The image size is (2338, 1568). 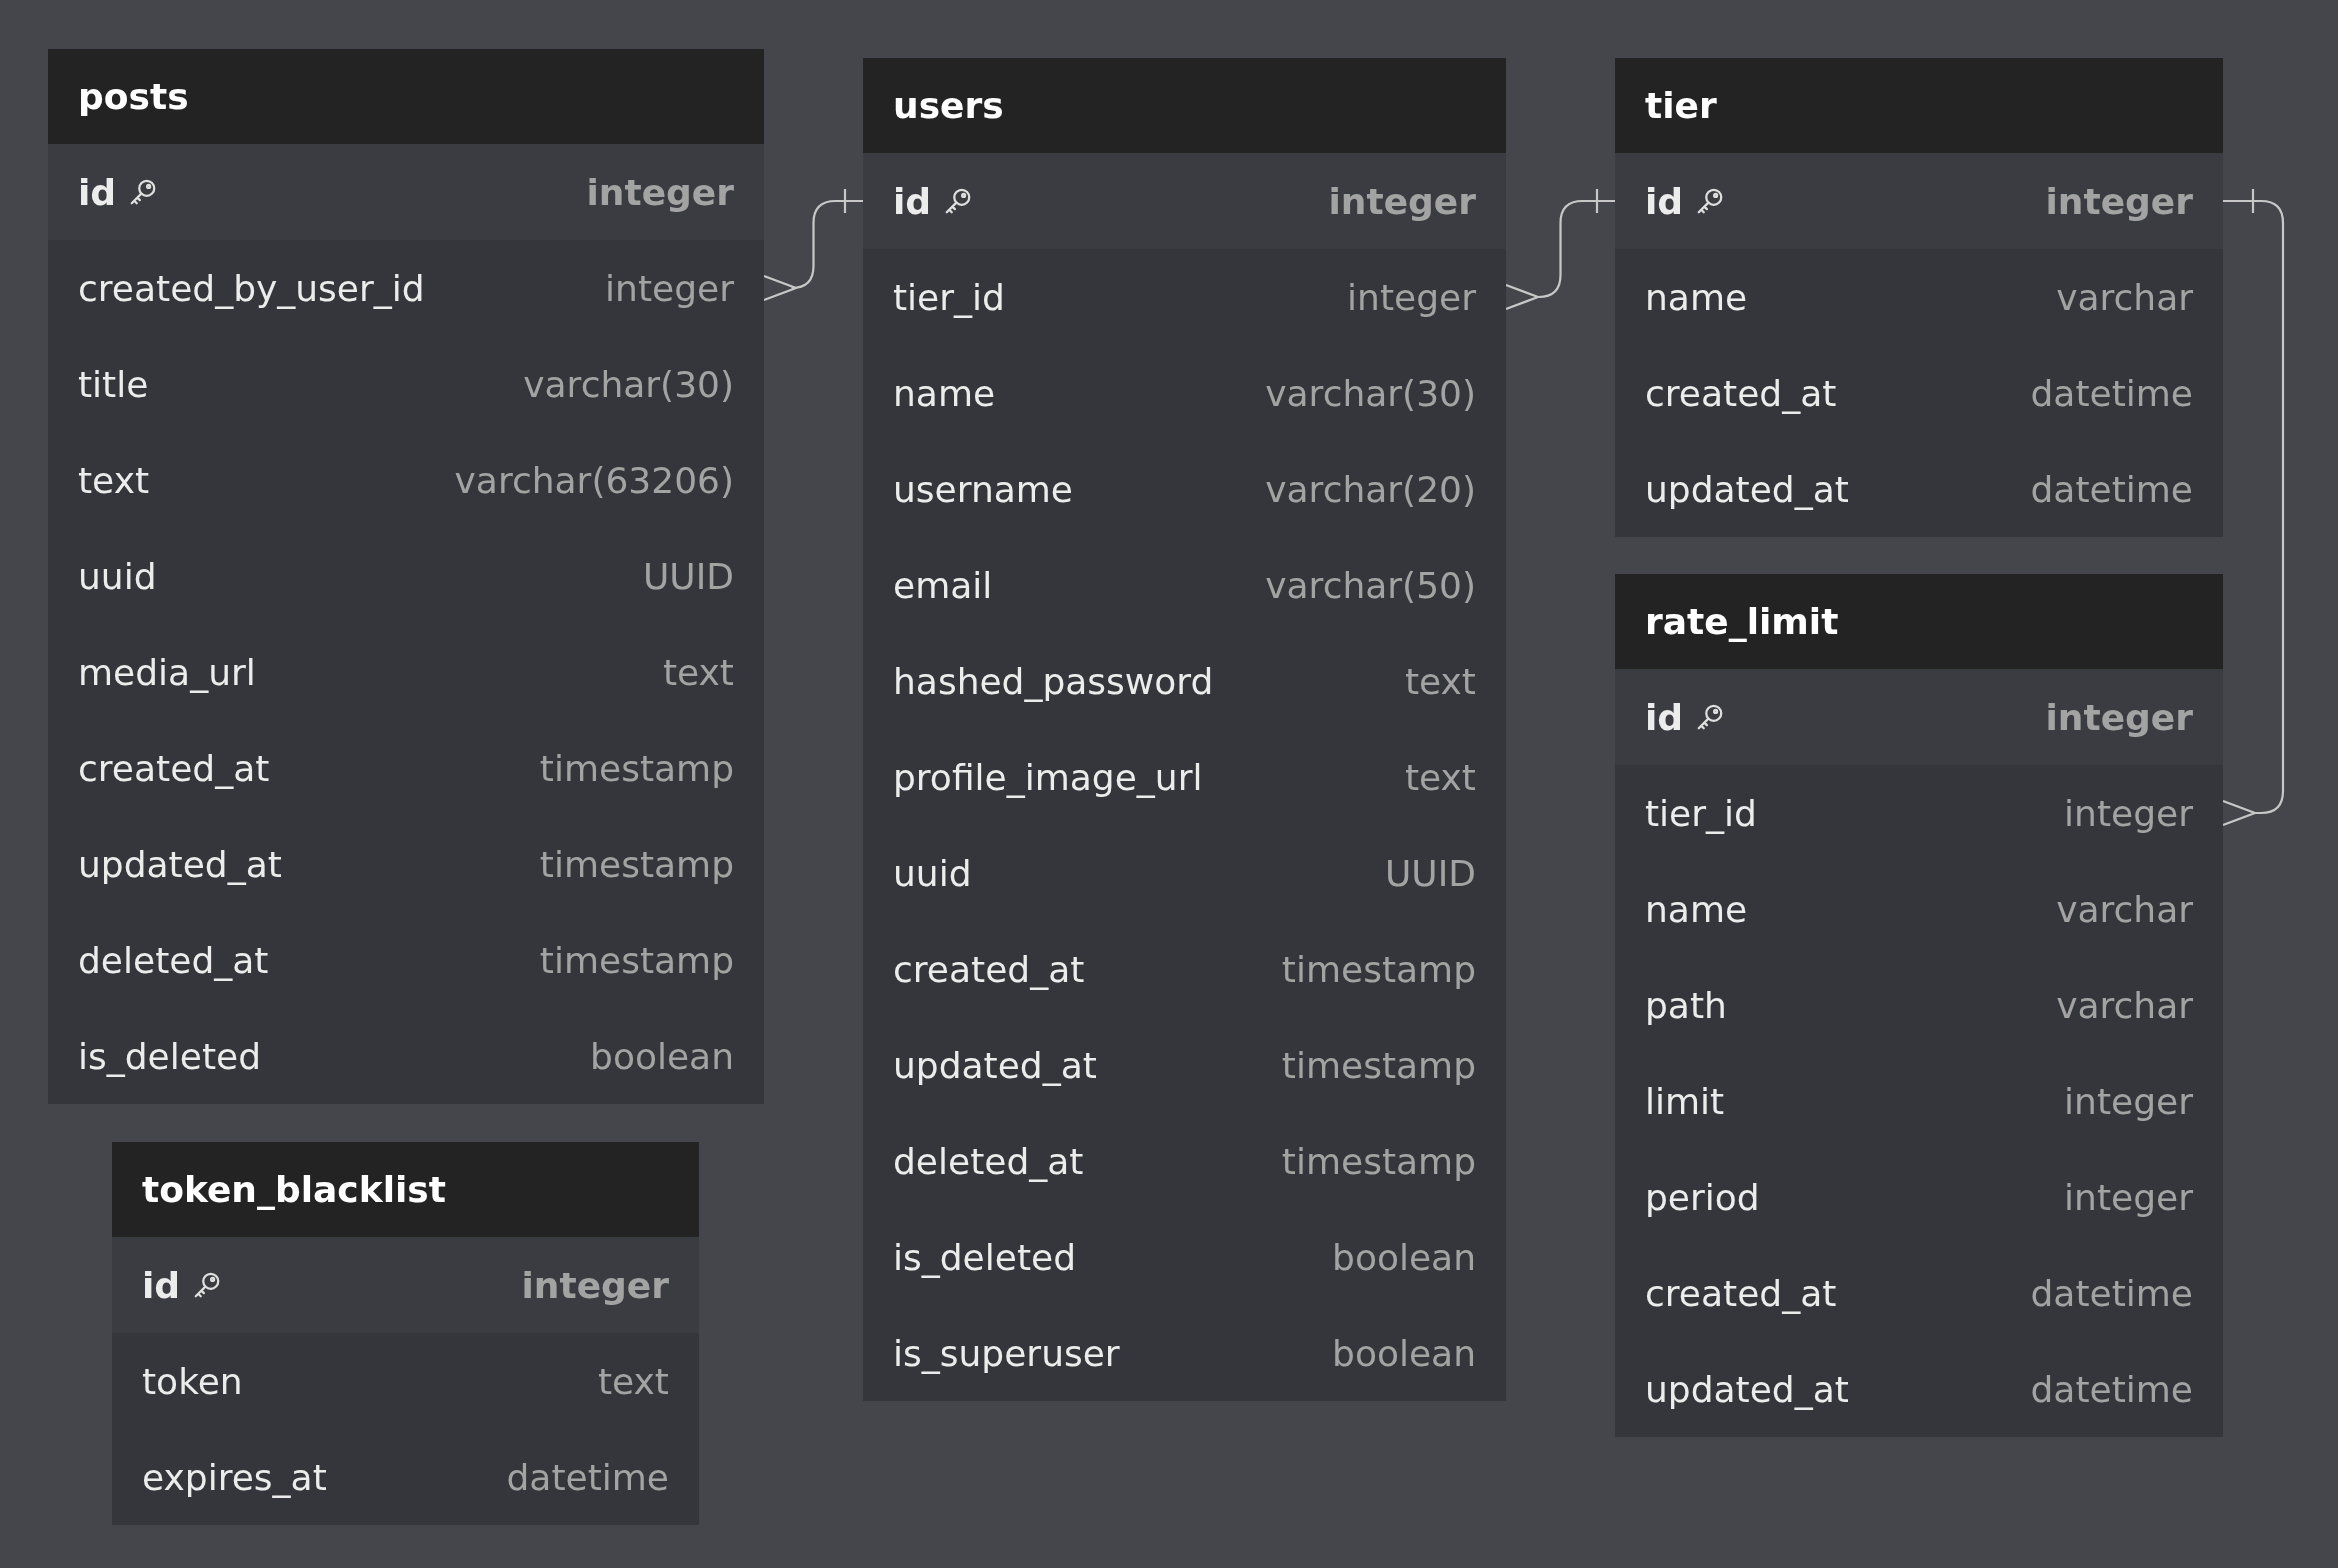 I want to click on table-title: users, so click(x=1184, y=105).